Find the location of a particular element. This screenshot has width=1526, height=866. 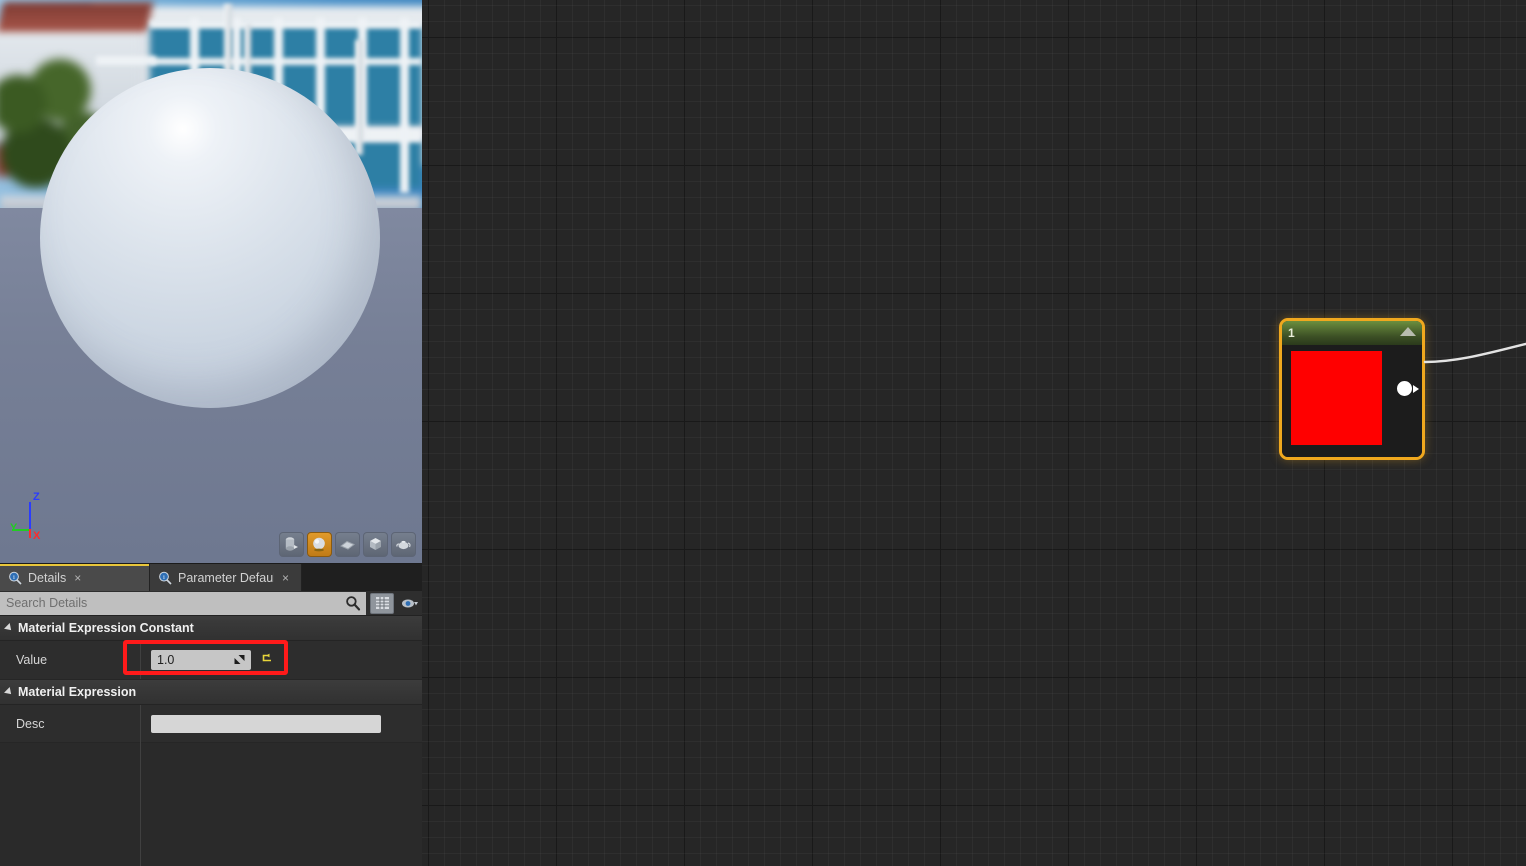

collapse-triangle-icon is located at coordinates (1408, 331).